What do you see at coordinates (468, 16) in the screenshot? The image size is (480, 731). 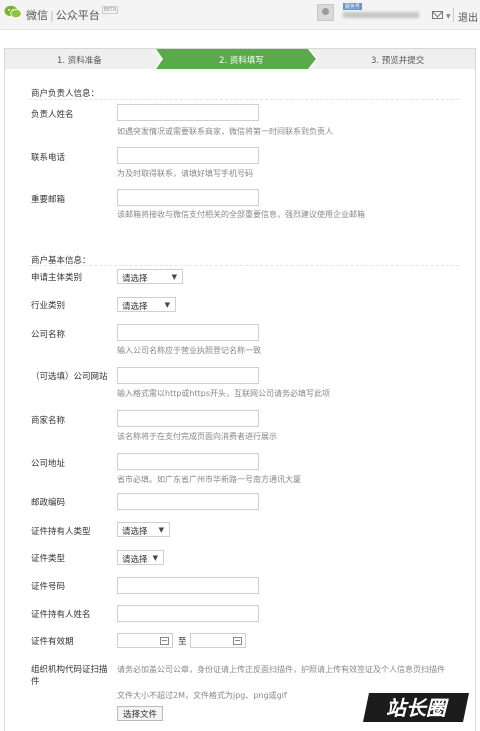 I see `logout-link: 退出` at bounding box center [468, 16].